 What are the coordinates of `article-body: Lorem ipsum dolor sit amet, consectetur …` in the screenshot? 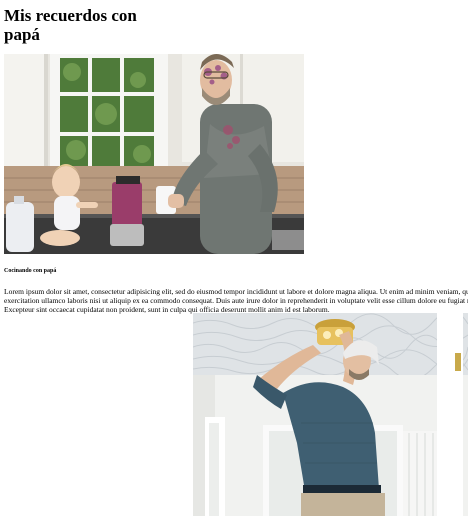 It's located at (236, 300).